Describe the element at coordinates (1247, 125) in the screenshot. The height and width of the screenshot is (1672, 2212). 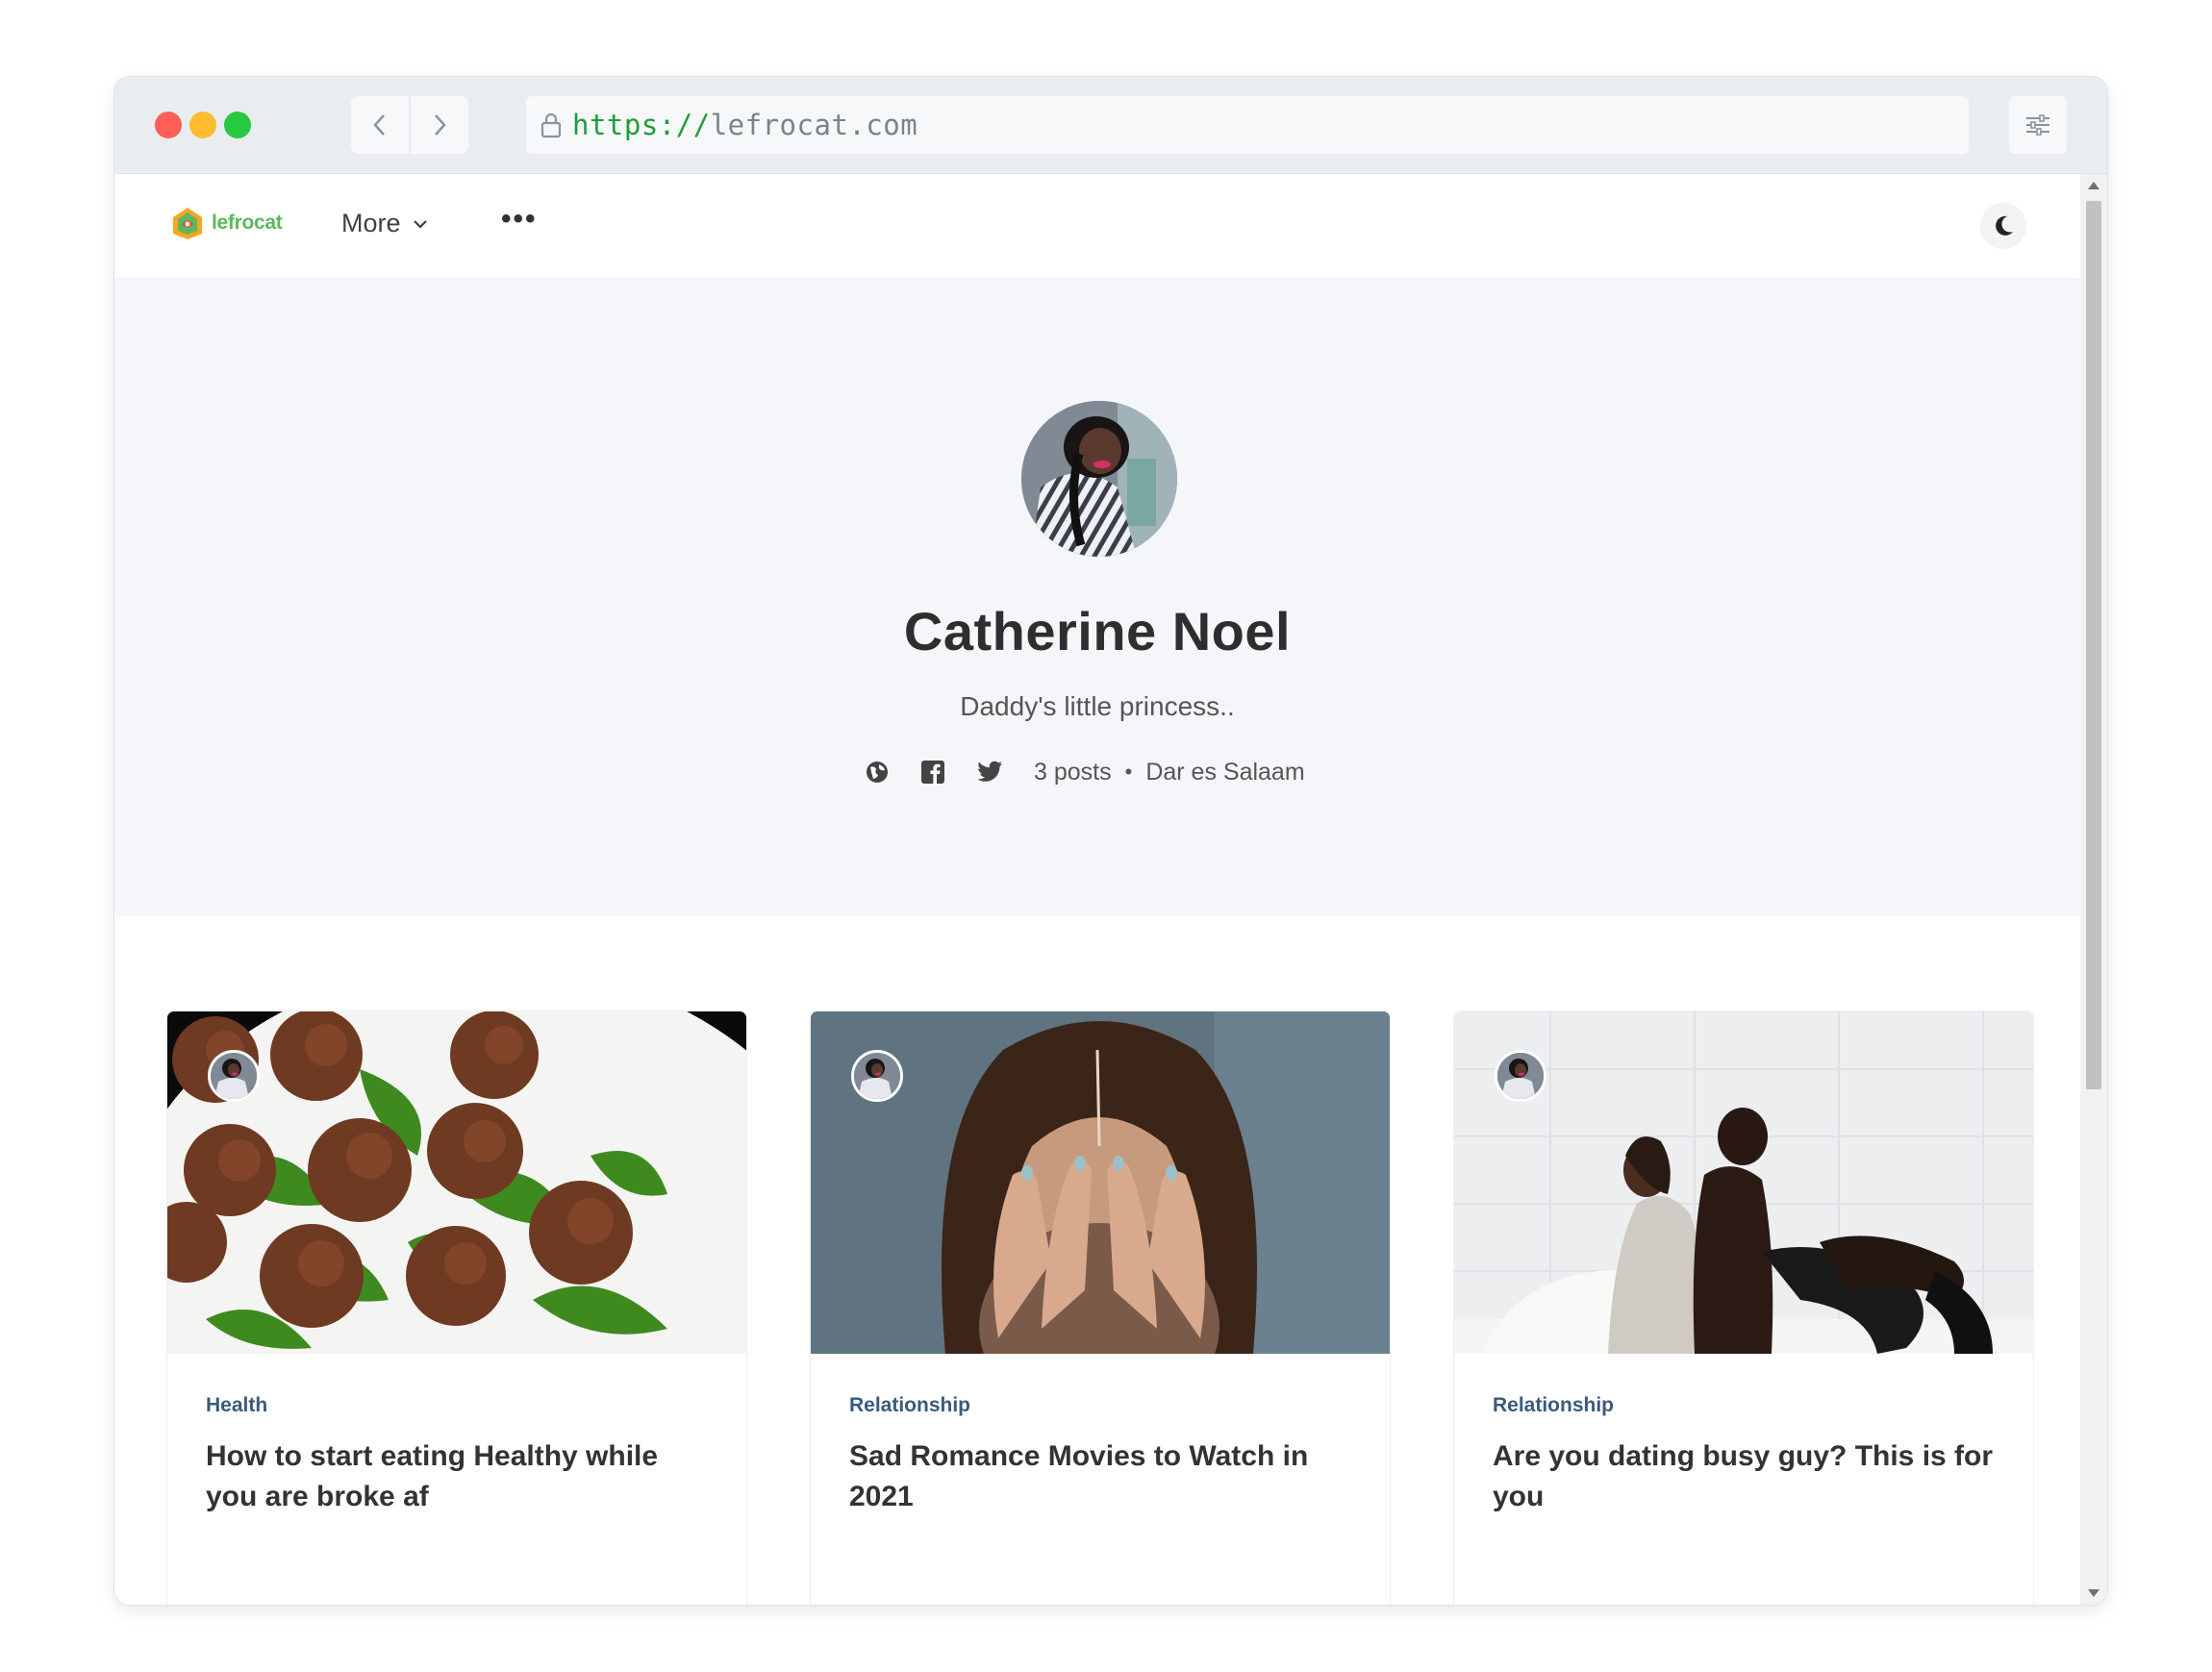
I see `address-bar: https://lefrocat.com` at that location.